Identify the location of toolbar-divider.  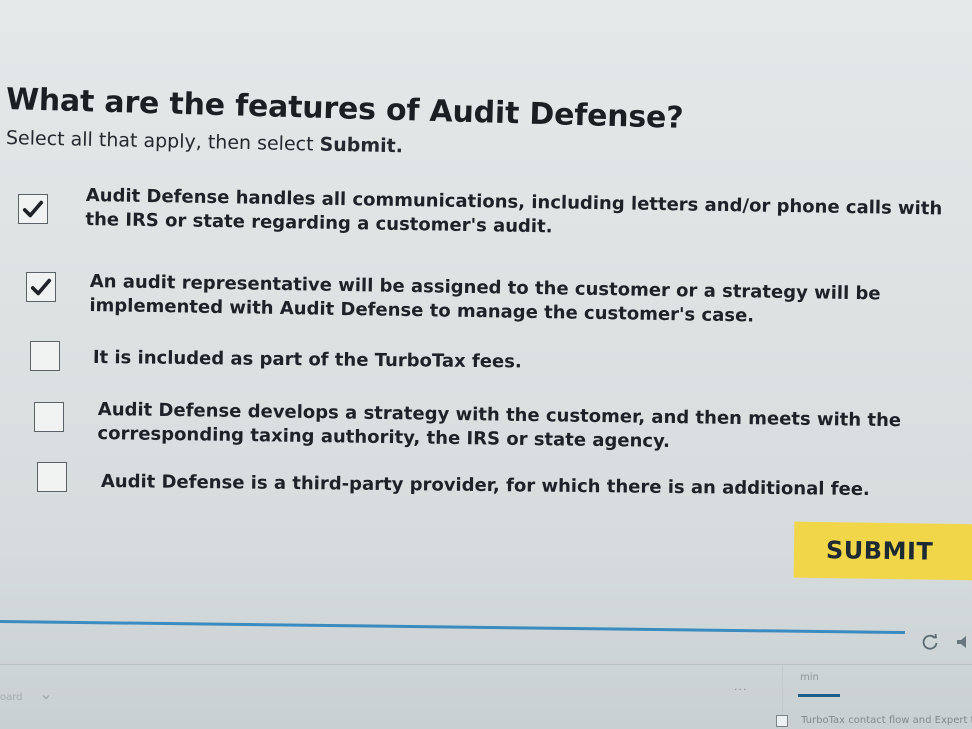
(486, 664).